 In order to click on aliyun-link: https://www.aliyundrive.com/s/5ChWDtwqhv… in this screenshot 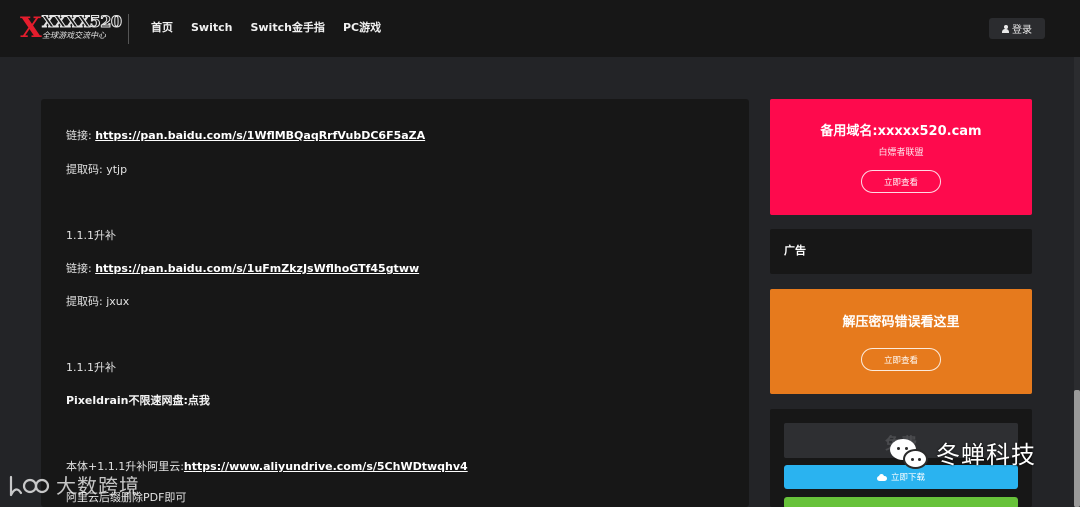, I will do `click(326, 466)`.